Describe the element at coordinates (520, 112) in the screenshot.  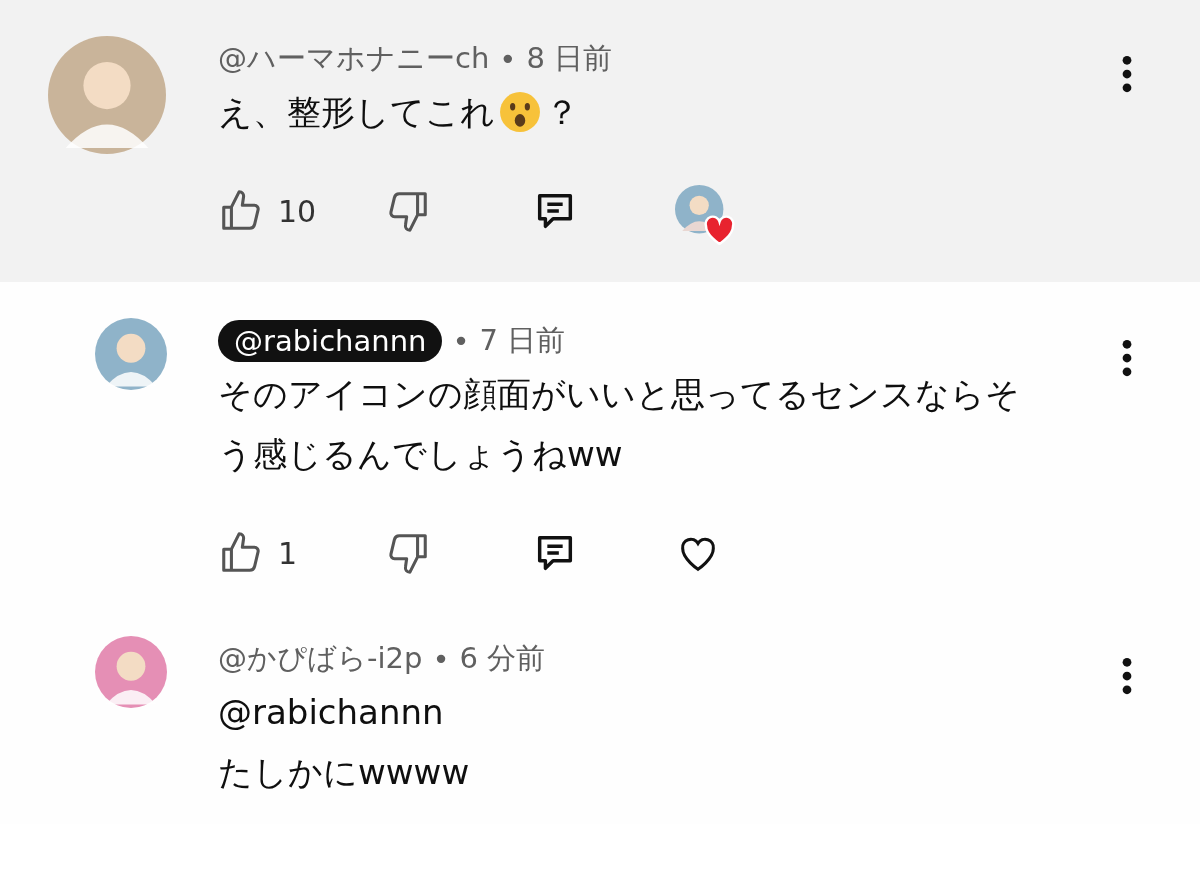
I see `surprised-face-icon` at that location.